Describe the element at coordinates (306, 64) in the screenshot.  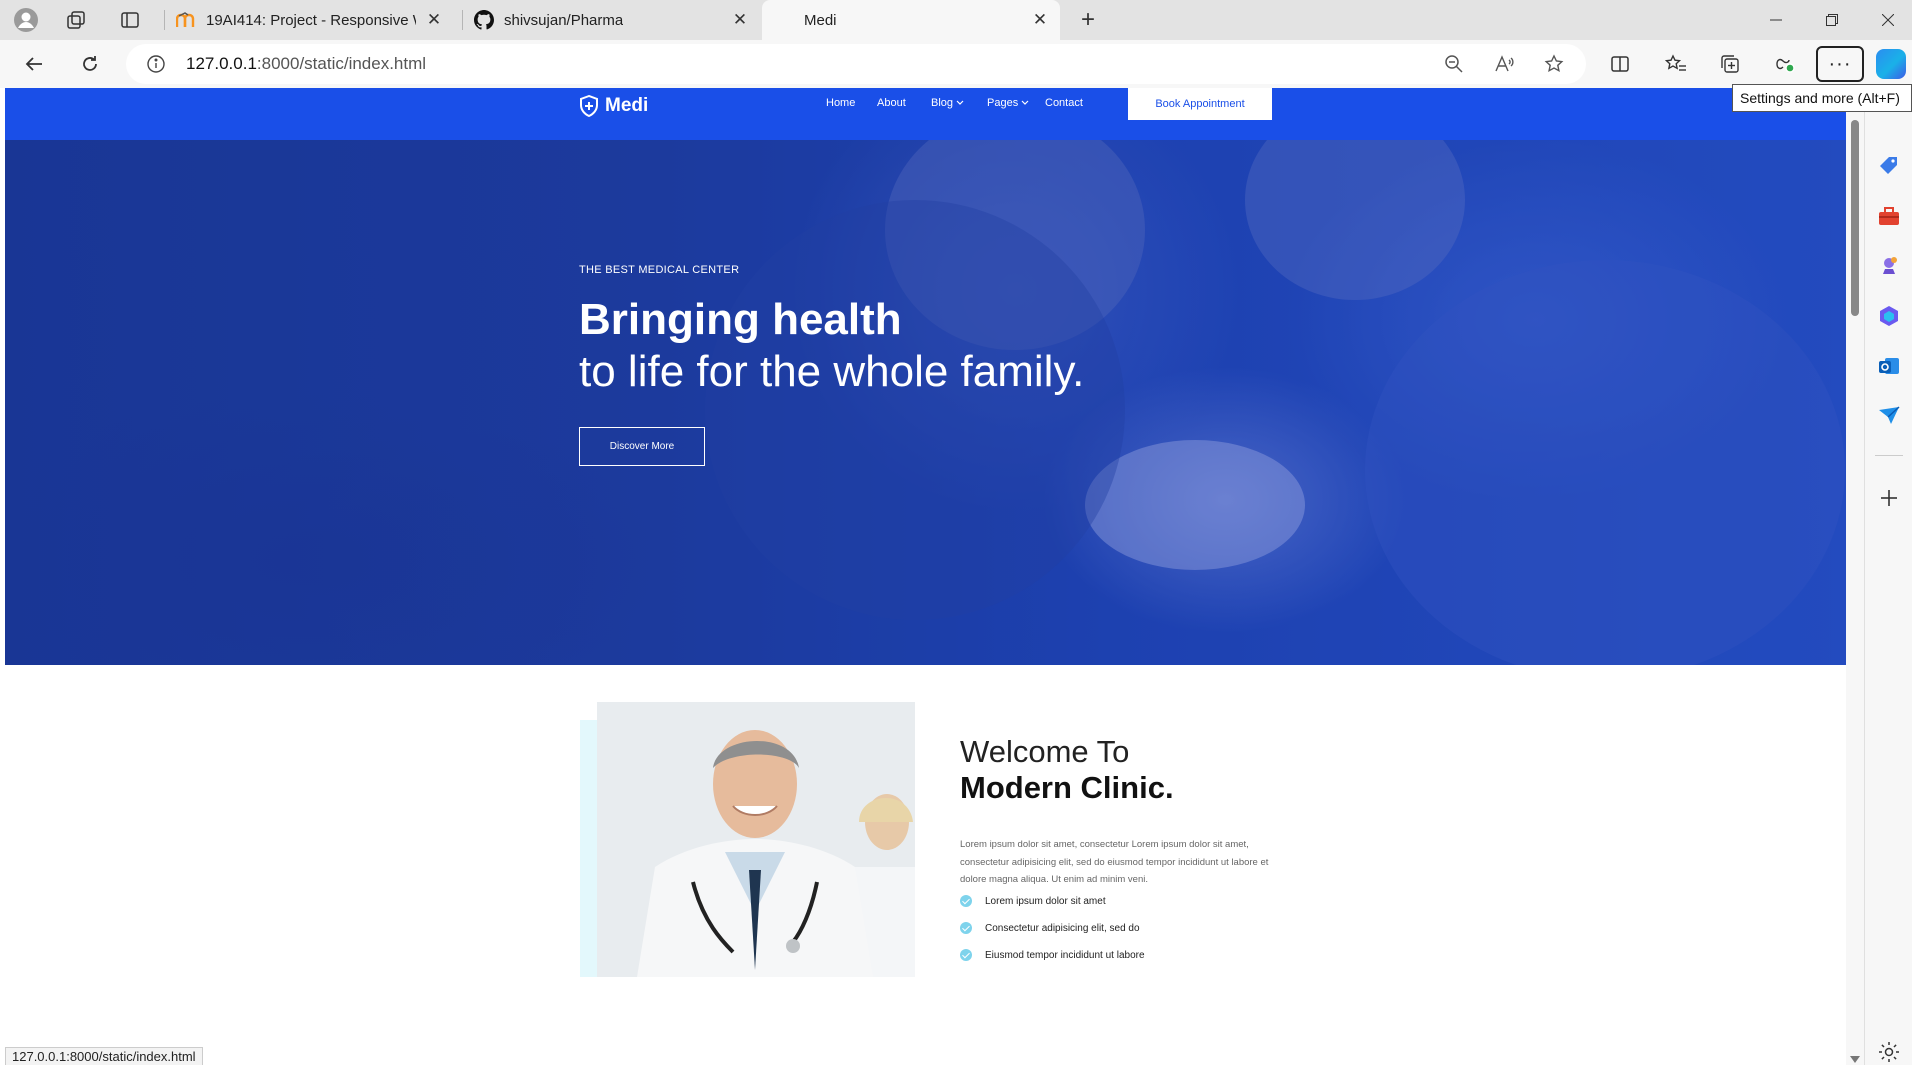
I see `url-text: 127.0.0.1:8000/static/index.html` at that location.